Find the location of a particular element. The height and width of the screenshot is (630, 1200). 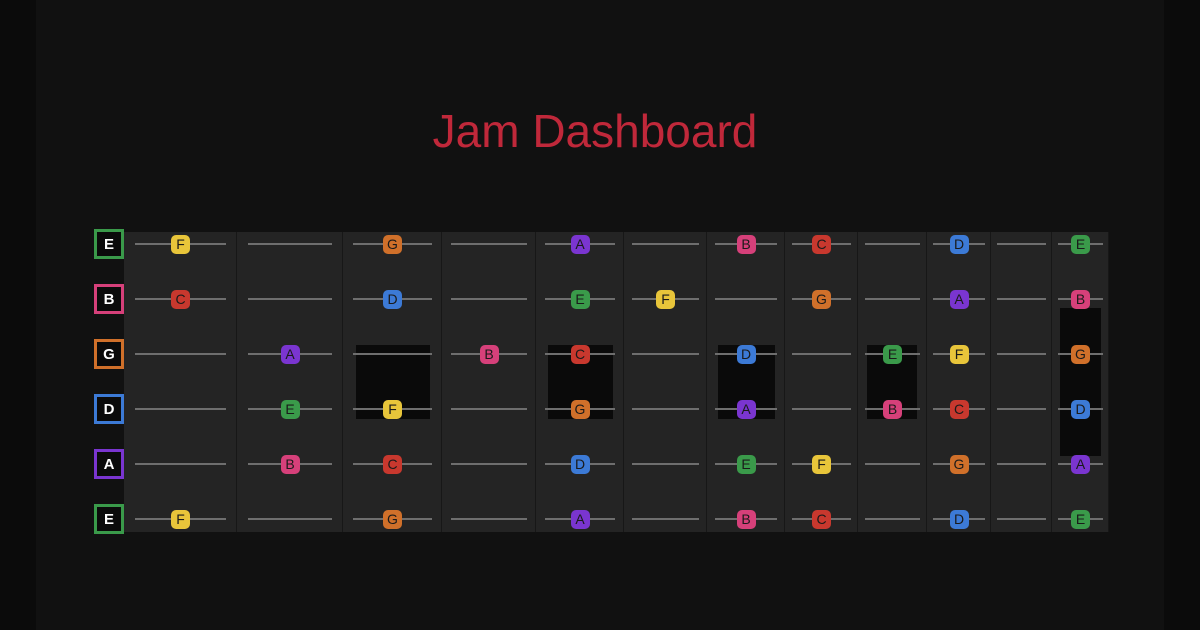

open-string-label: D is located at coordinates (109, 409).